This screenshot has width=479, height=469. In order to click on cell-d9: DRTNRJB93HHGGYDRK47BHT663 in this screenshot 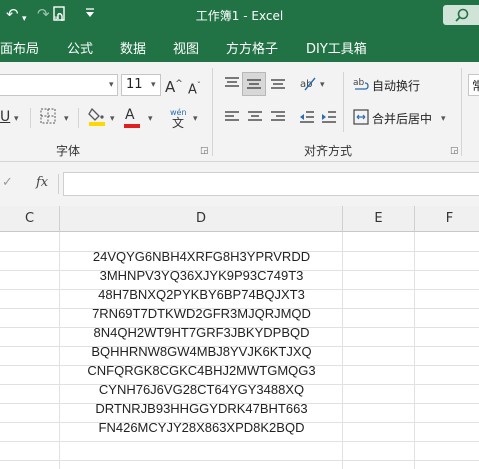, I will do `click(201, 408)`.